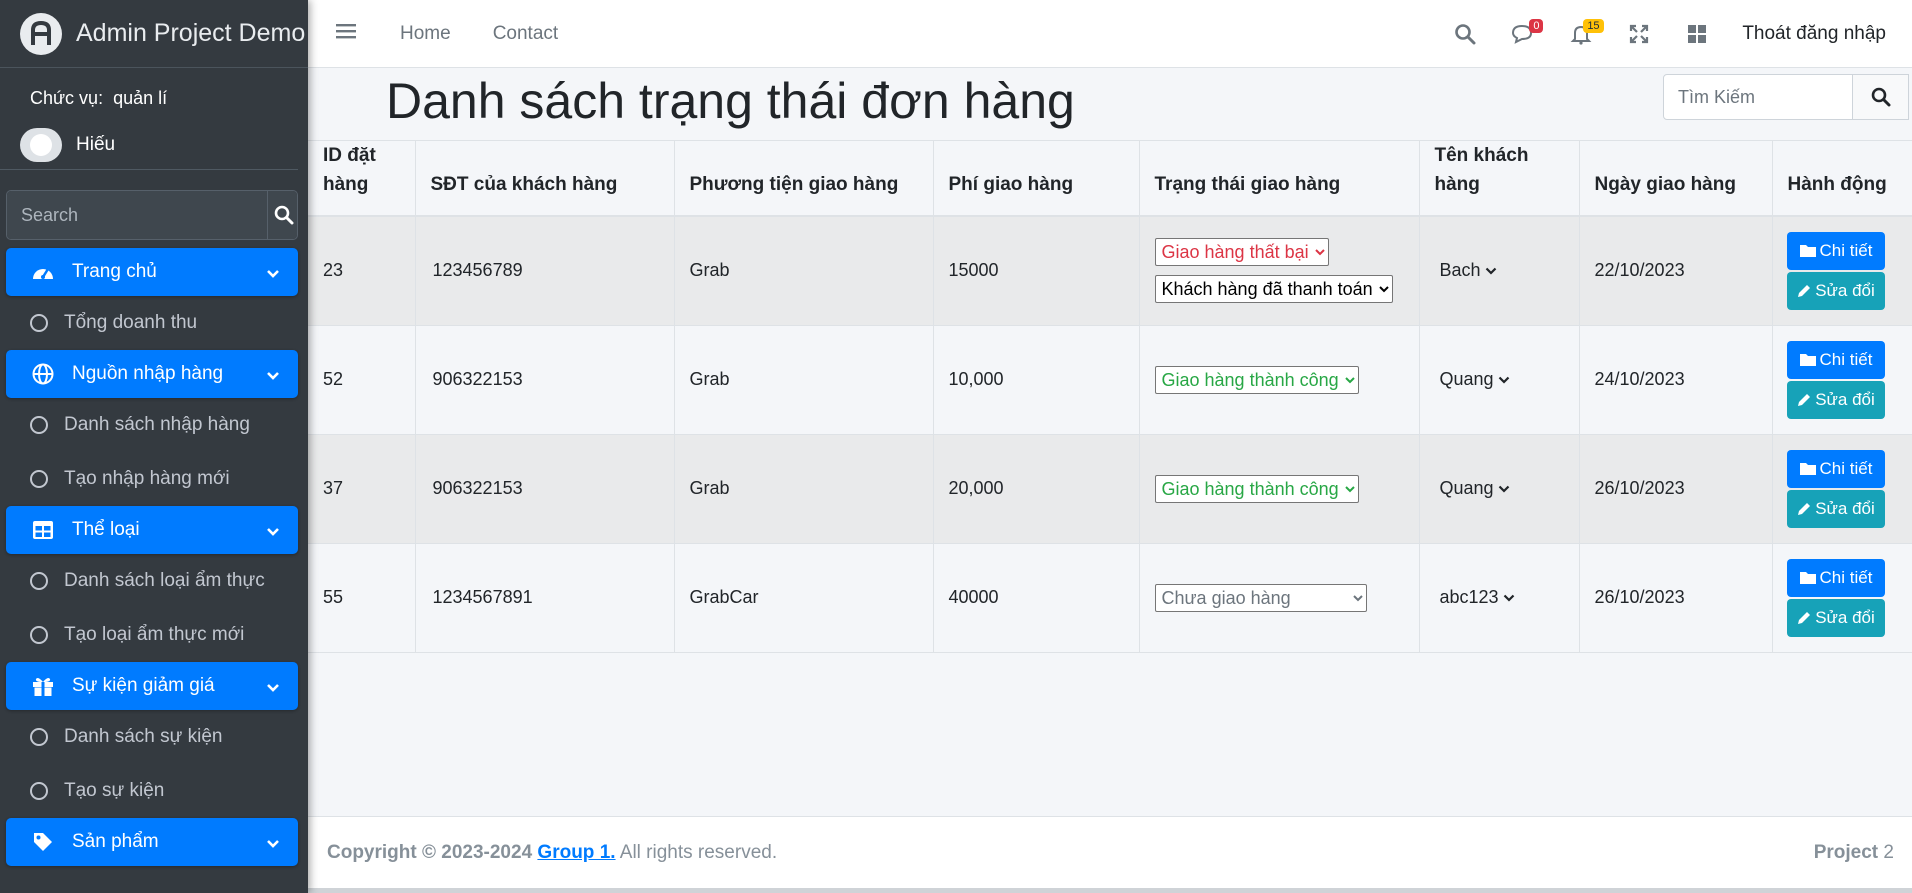 The image size is (1912, 893). What do you see at coordinates (1036, 380) in the screenshot?
I see `cell-fee: 10,000` at bounding box center [1036, 380].